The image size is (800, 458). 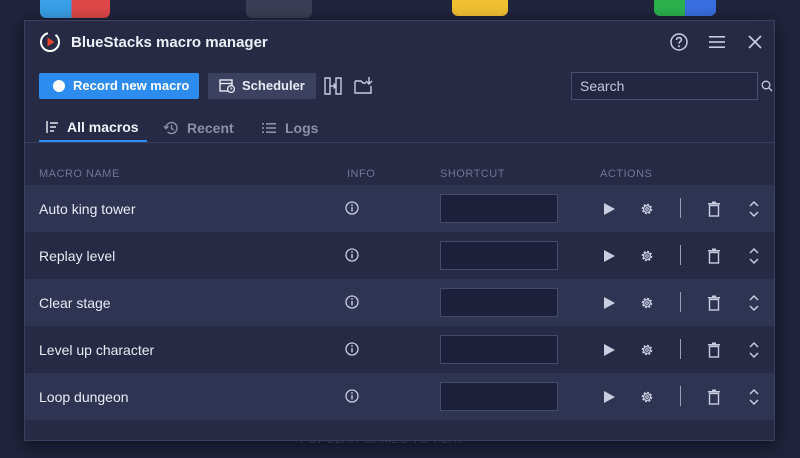 I want to click on table-row: Clear stage, so click(x=399, y=302).